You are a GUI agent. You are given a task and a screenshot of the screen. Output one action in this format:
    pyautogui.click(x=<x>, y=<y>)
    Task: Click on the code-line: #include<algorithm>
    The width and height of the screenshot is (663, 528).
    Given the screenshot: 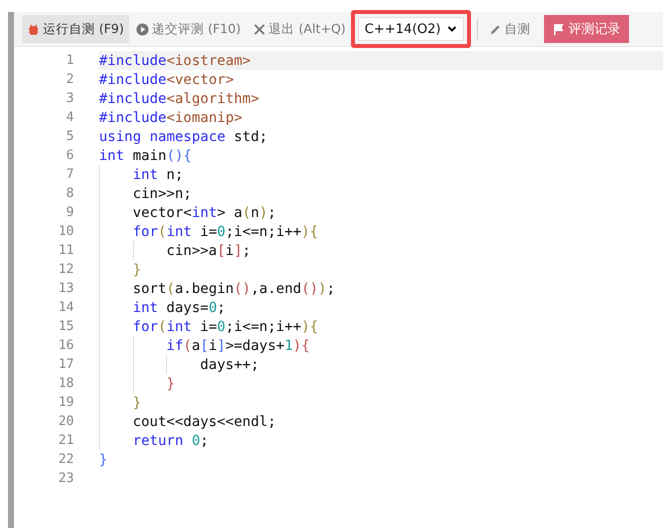 What is the action you would take?
    pyautogui.click(x=179, y=98)
    